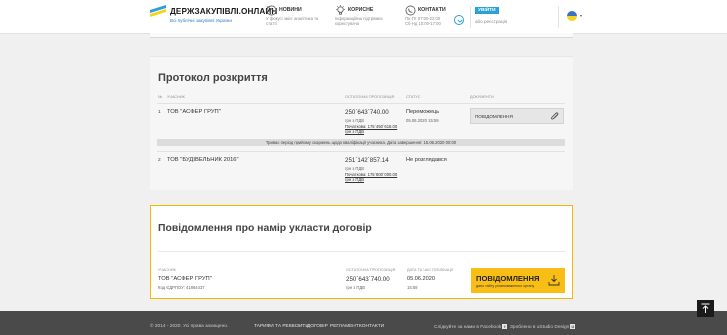 This screenshot has height=335, width=727. Describe the element at coordinates (554, 280) in the screenshot. I see `download-icon` at that location.